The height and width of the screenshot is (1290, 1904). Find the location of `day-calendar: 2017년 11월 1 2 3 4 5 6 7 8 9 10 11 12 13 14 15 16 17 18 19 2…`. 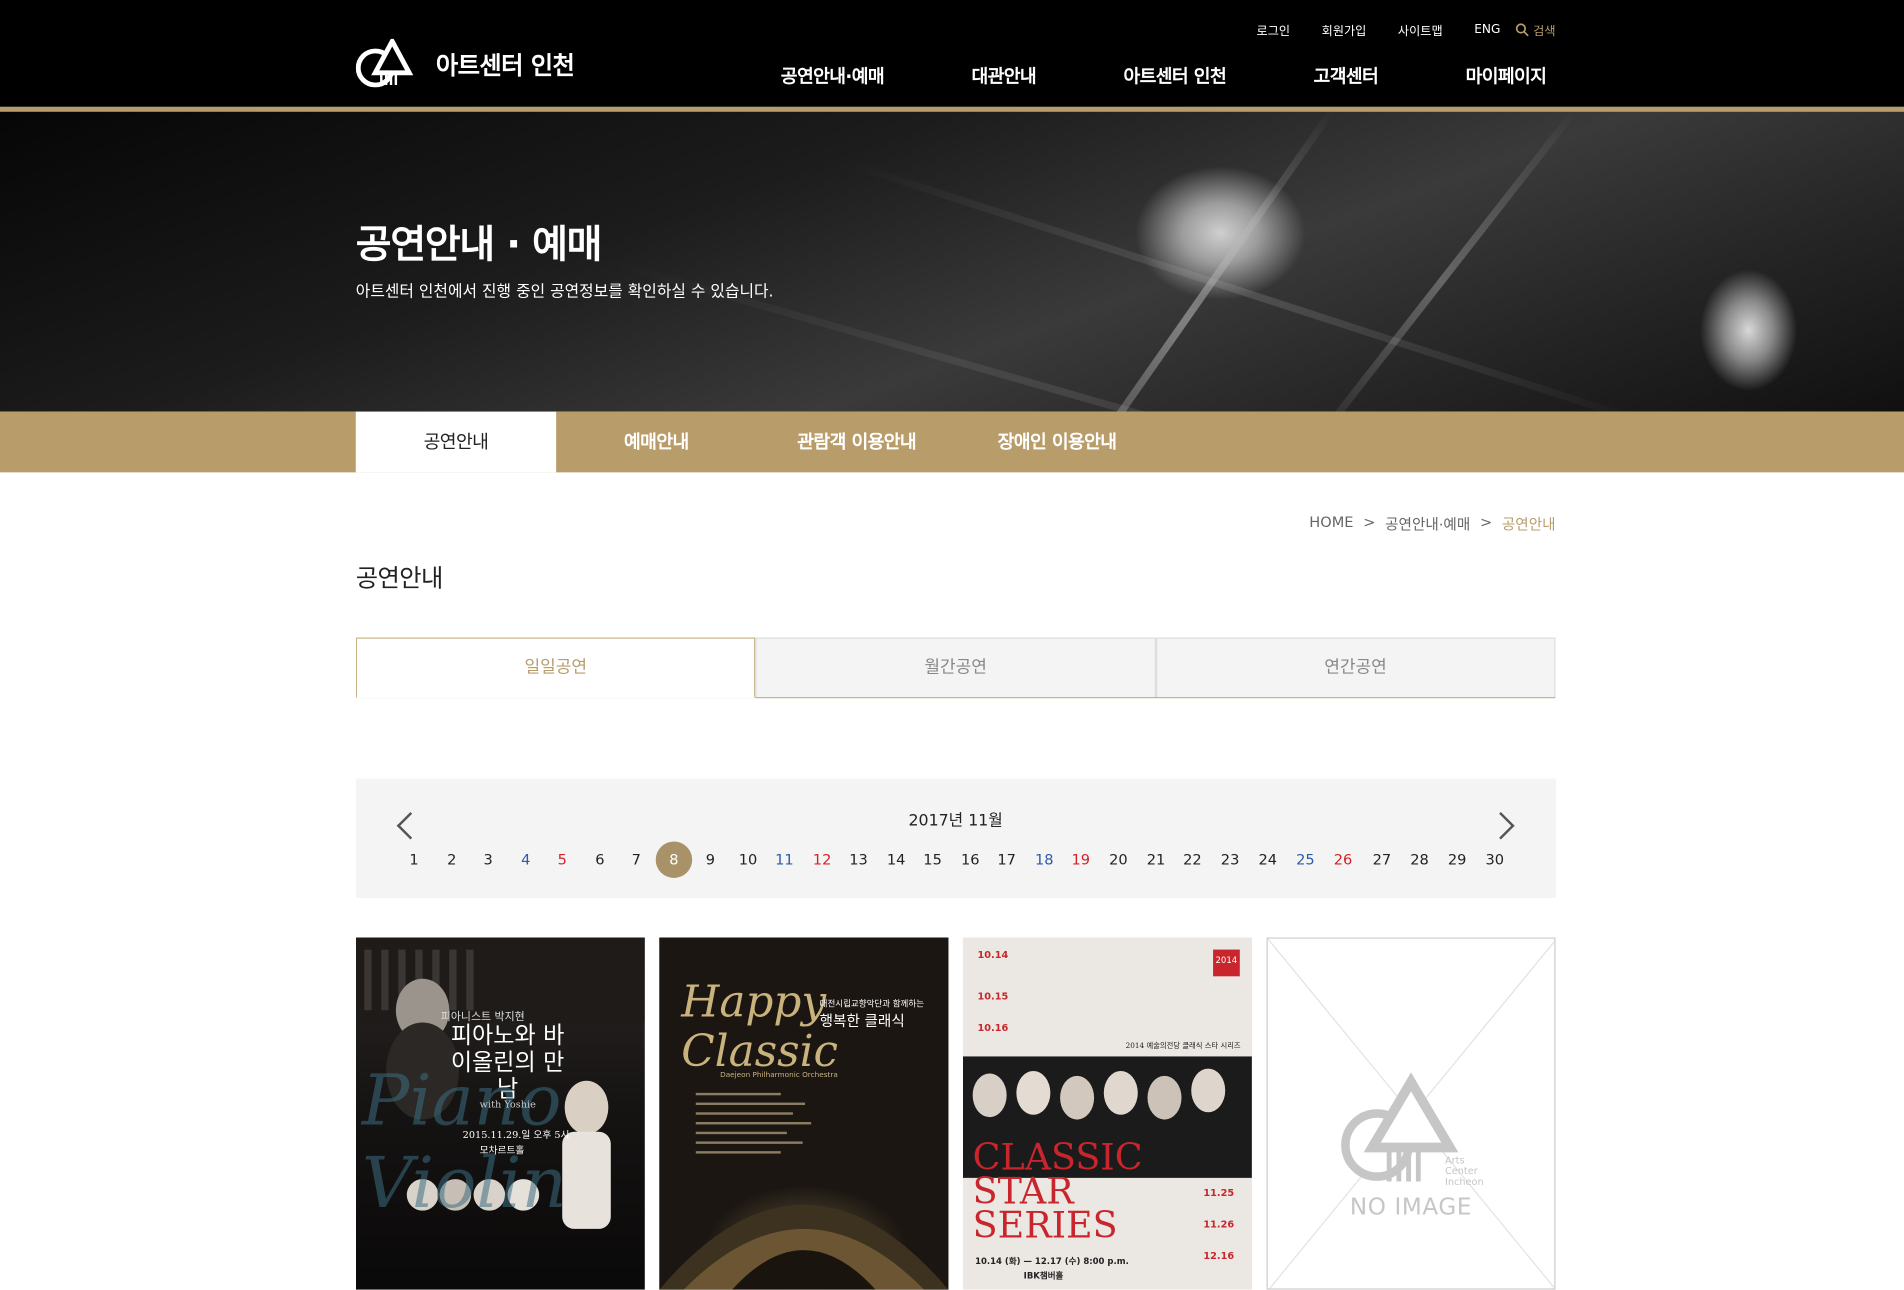

day-calendar: 2017년 11월 1 2 3 4 5 6 7 8 9 10 11 12 13 14 15 16 17 18 19 2… is located at coordinates (955, 838).